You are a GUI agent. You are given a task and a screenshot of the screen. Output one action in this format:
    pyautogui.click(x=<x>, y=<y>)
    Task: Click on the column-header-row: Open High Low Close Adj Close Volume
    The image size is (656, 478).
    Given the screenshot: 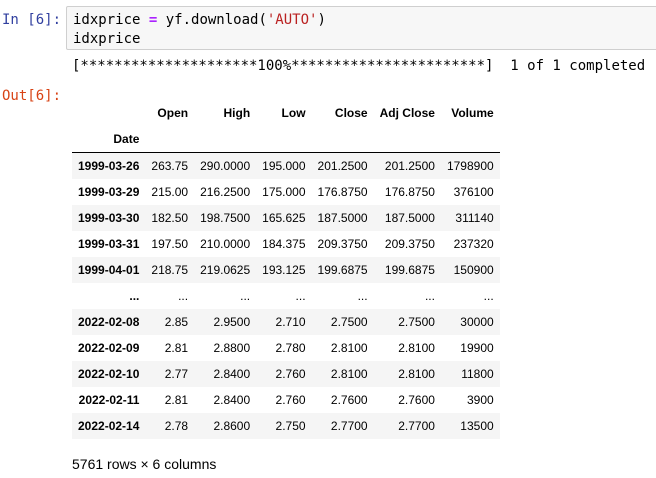 What is the action you would take?
    pyautogui.click(x=286, y=113)
    